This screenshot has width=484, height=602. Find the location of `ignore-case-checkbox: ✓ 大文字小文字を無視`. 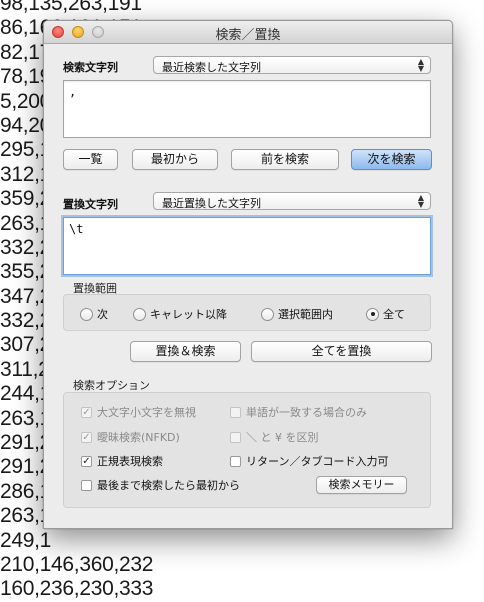

ignore-case-checkbox: ✓ 大文字小文字を無視 is located at coordinates (138, 412).